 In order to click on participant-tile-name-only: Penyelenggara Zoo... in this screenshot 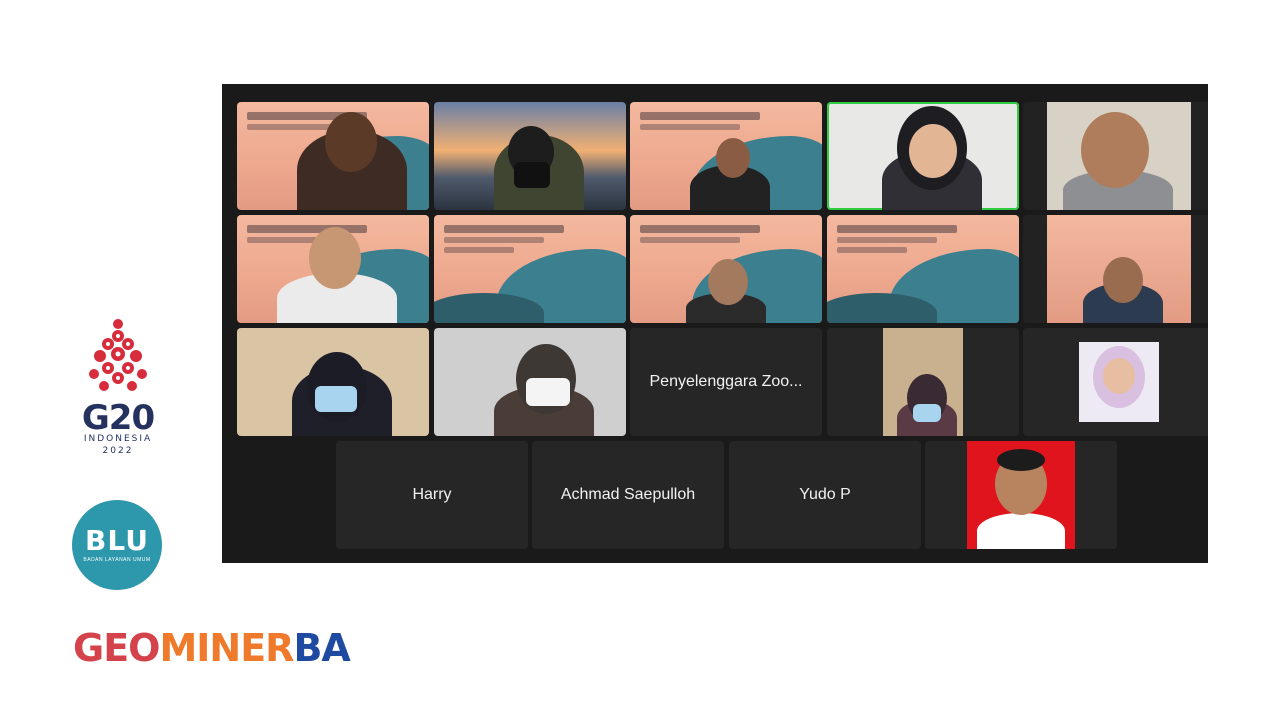, I will do `click(726, 382)`.